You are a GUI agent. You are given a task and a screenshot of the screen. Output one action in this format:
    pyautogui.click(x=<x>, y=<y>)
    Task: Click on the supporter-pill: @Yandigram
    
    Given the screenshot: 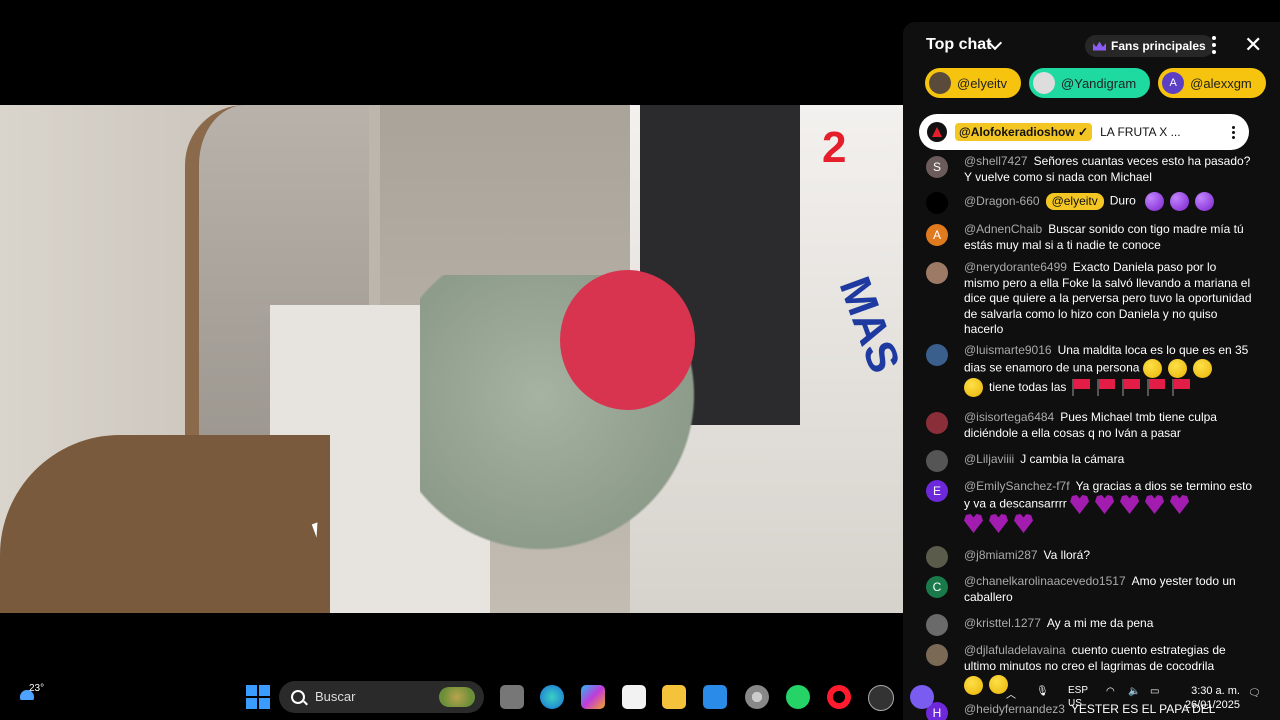 What is the action you would take?
    pyautogui.click(x=1090, y=83)
    